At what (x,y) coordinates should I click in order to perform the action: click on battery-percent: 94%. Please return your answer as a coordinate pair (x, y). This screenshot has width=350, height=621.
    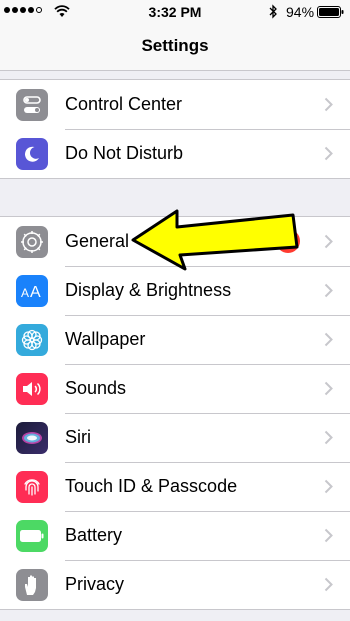
    Looking at the image, I should click on (300, 12).